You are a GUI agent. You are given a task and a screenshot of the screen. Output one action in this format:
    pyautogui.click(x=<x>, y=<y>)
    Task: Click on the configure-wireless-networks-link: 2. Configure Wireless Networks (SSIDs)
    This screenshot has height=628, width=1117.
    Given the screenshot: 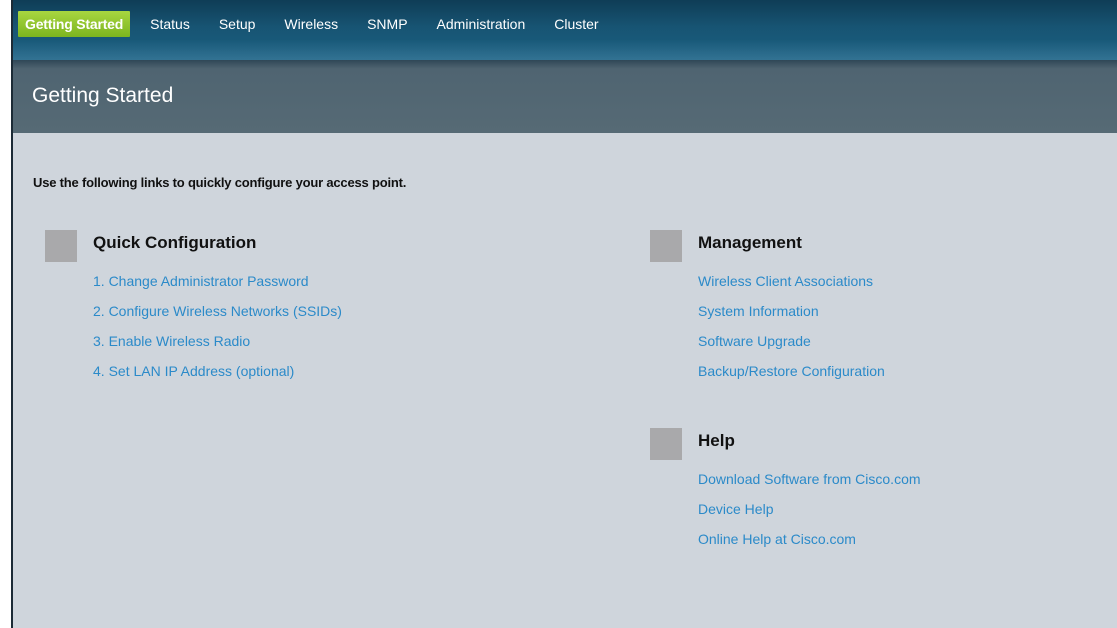 What is the action you would take?
    pyautogui.click(x=217, y=317)
    